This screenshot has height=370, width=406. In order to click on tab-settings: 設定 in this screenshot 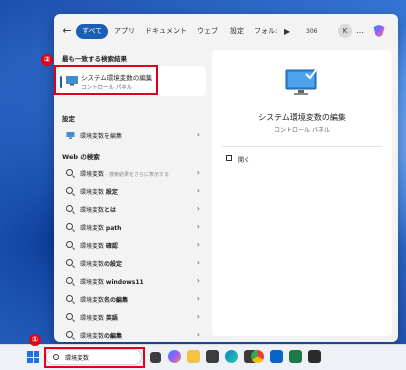, I will do `click(237, 31)`.